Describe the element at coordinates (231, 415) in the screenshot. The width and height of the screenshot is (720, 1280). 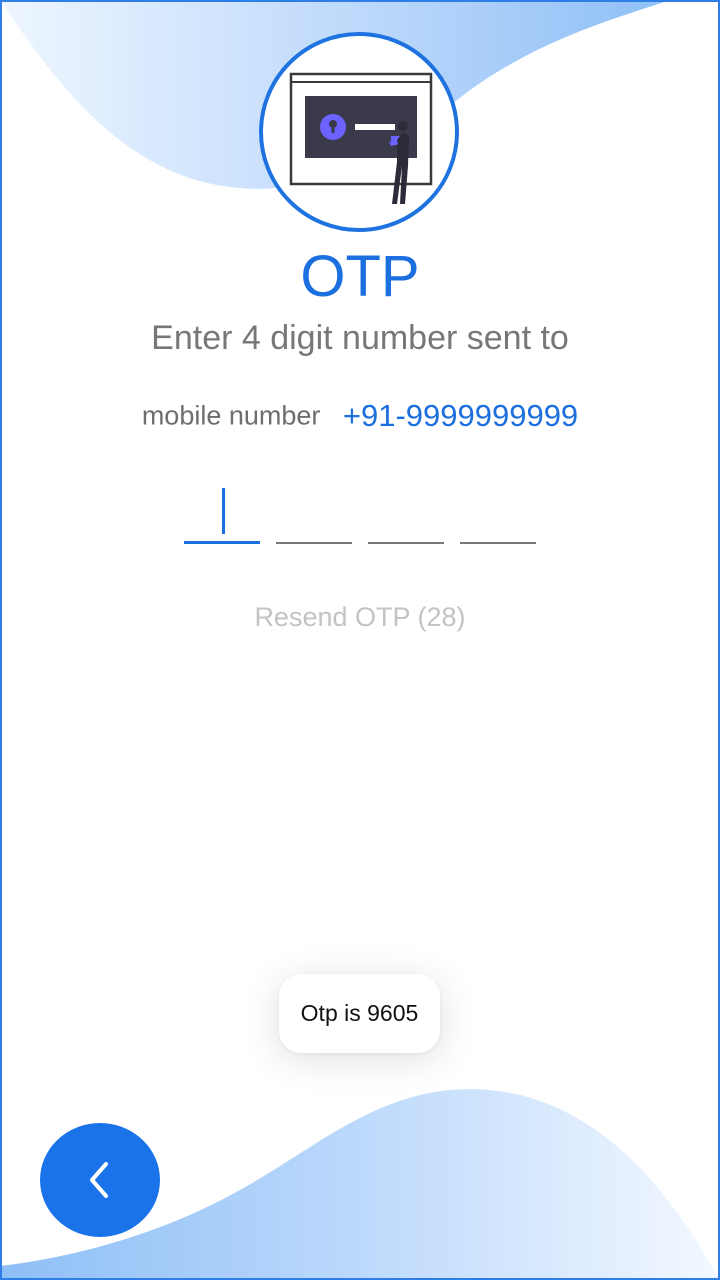
I see `mobile-label: mobile number` at that location.